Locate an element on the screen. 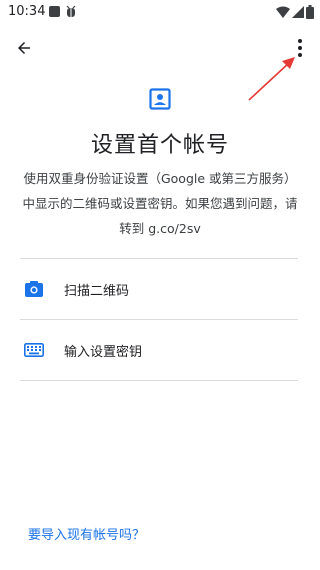 The image size is (320, 570). scan-qr-code-option: 扫描二维码 is located at coordinates (159, 289).